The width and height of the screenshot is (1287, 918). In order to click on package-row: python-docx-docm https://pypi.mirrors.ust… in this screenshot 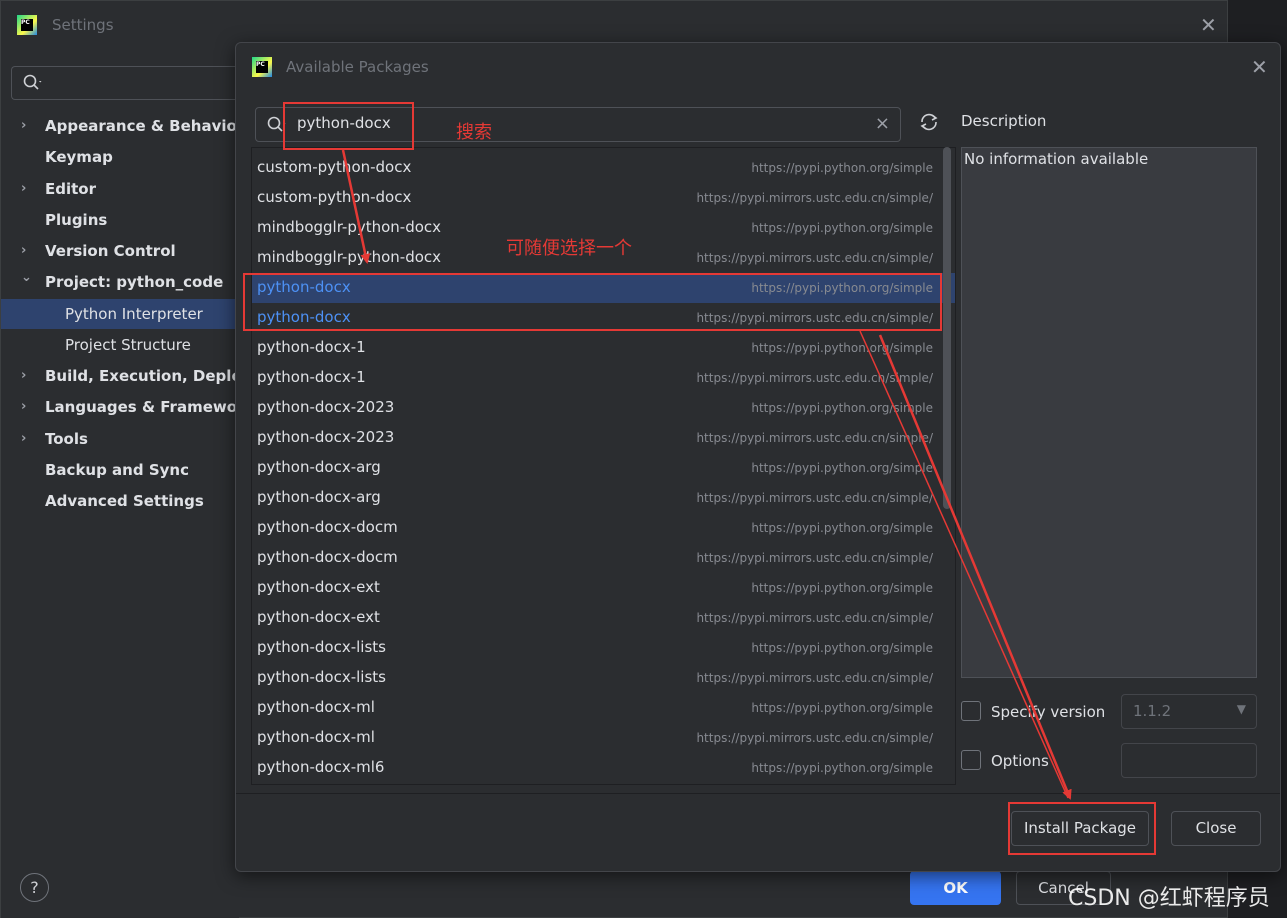, I will do `click(603, 558)`.